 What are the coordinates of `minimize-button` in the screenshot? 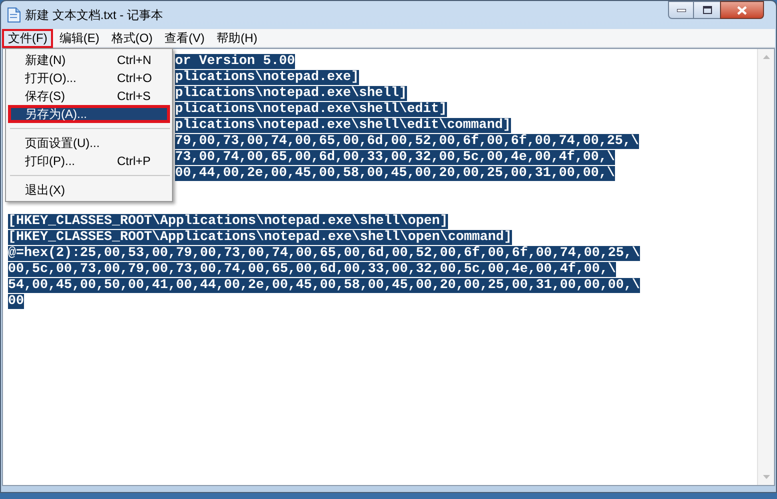 It's located at (681, 10).